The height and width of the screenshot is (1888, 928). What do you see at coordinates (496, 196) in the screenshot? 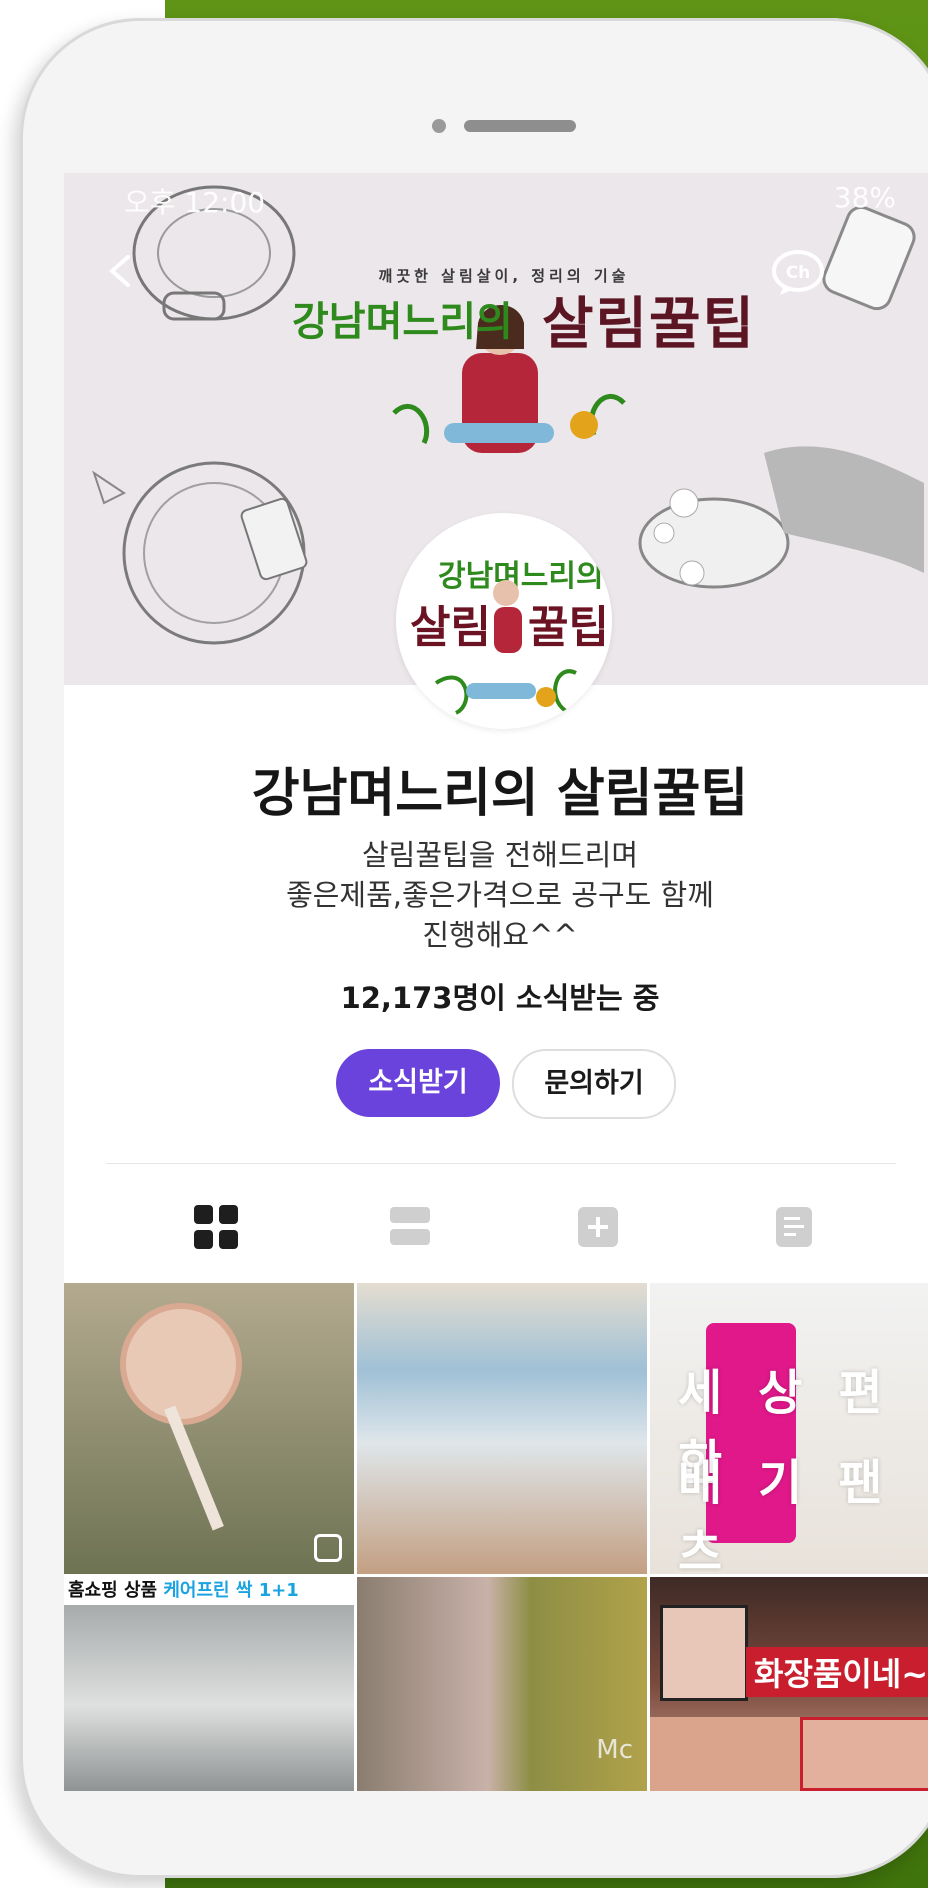
I see `status-bar: 오후 12:00 38%` at bounding box center [496, 196].